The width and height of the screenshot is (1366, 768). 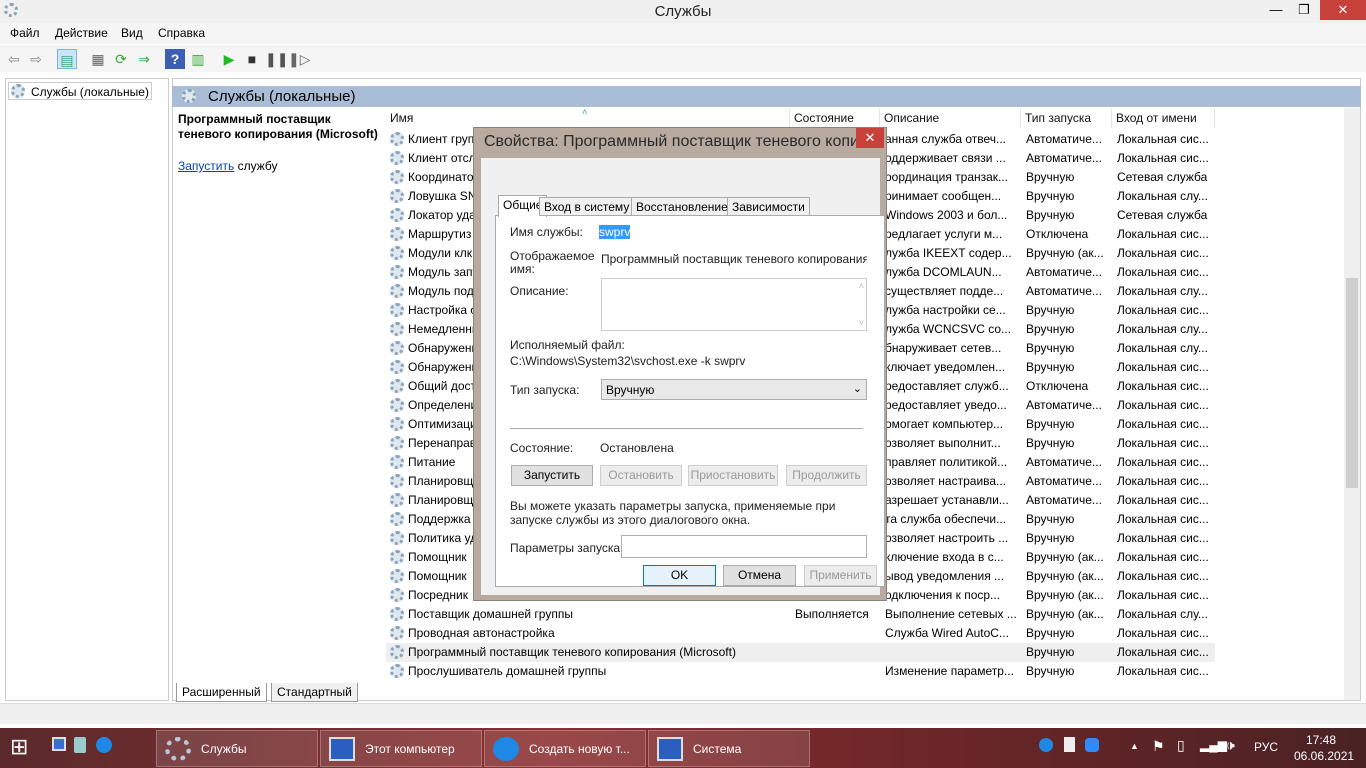 I want to click on clock-date: 06.06.2021, so click(x=1324, y=756).